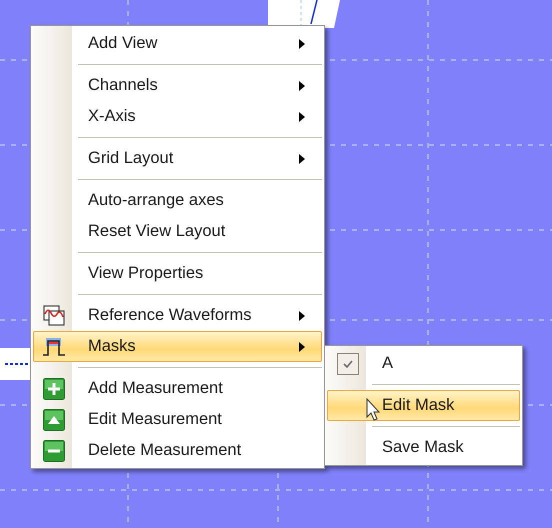 The image size is (552, 528). What do you see at coordinates (54, 346) in the screenshot?
I see `pulse-icon` at bounding box center [54, 346].